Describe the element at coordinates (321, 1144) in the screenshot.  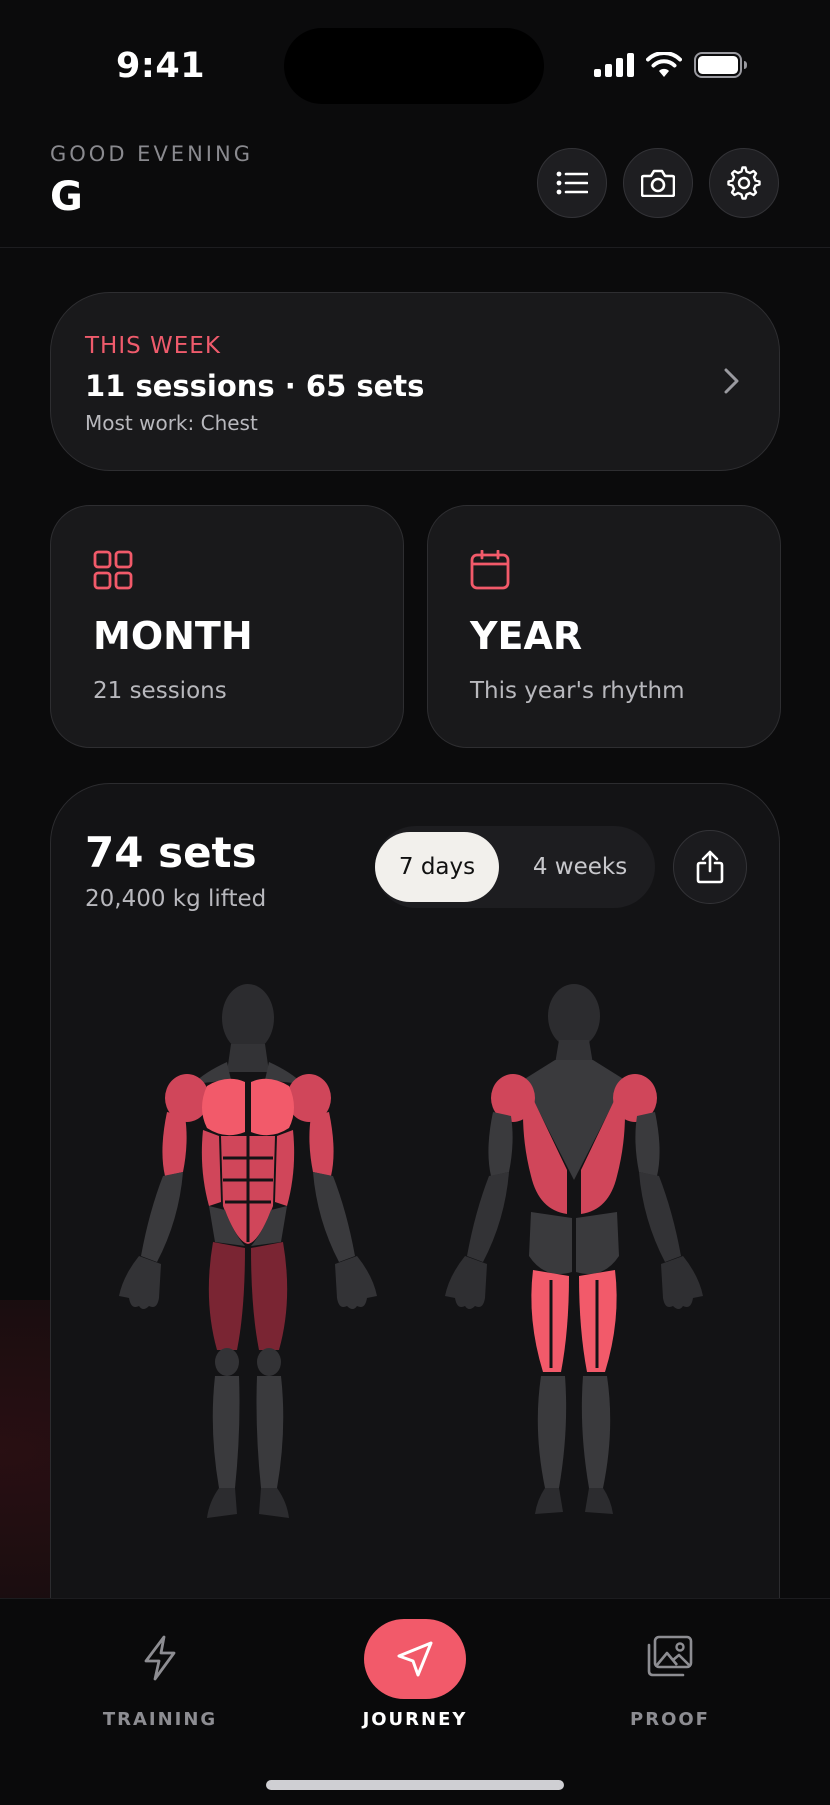
I see `front-bicep-right` at that location.